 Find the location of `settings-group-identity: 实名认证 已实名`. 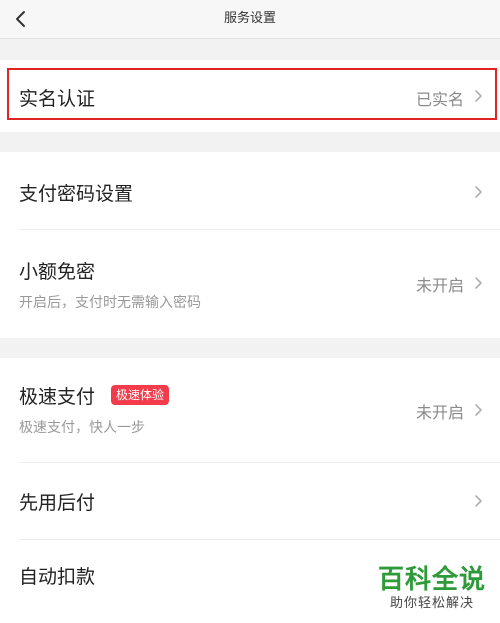

settings-group-identity: 实名认证 已实名 is located at coordinates (250, 96).